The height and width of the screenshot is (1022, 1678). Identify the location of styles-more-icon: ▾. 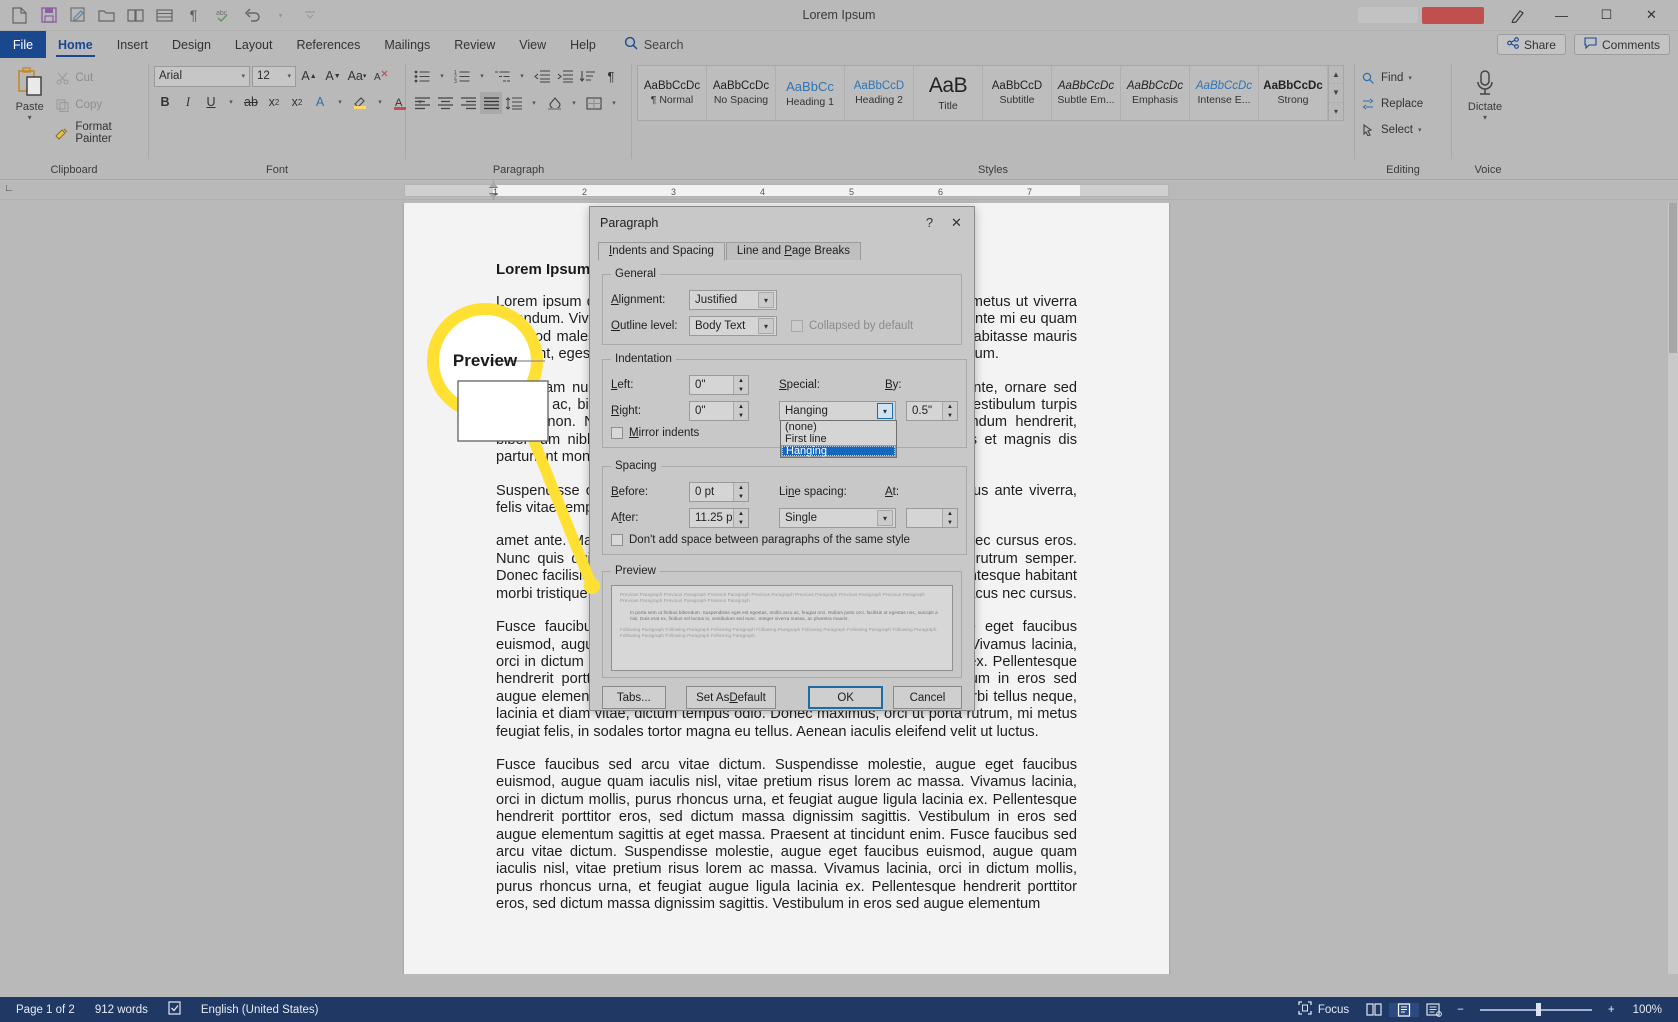
(1336, 111).